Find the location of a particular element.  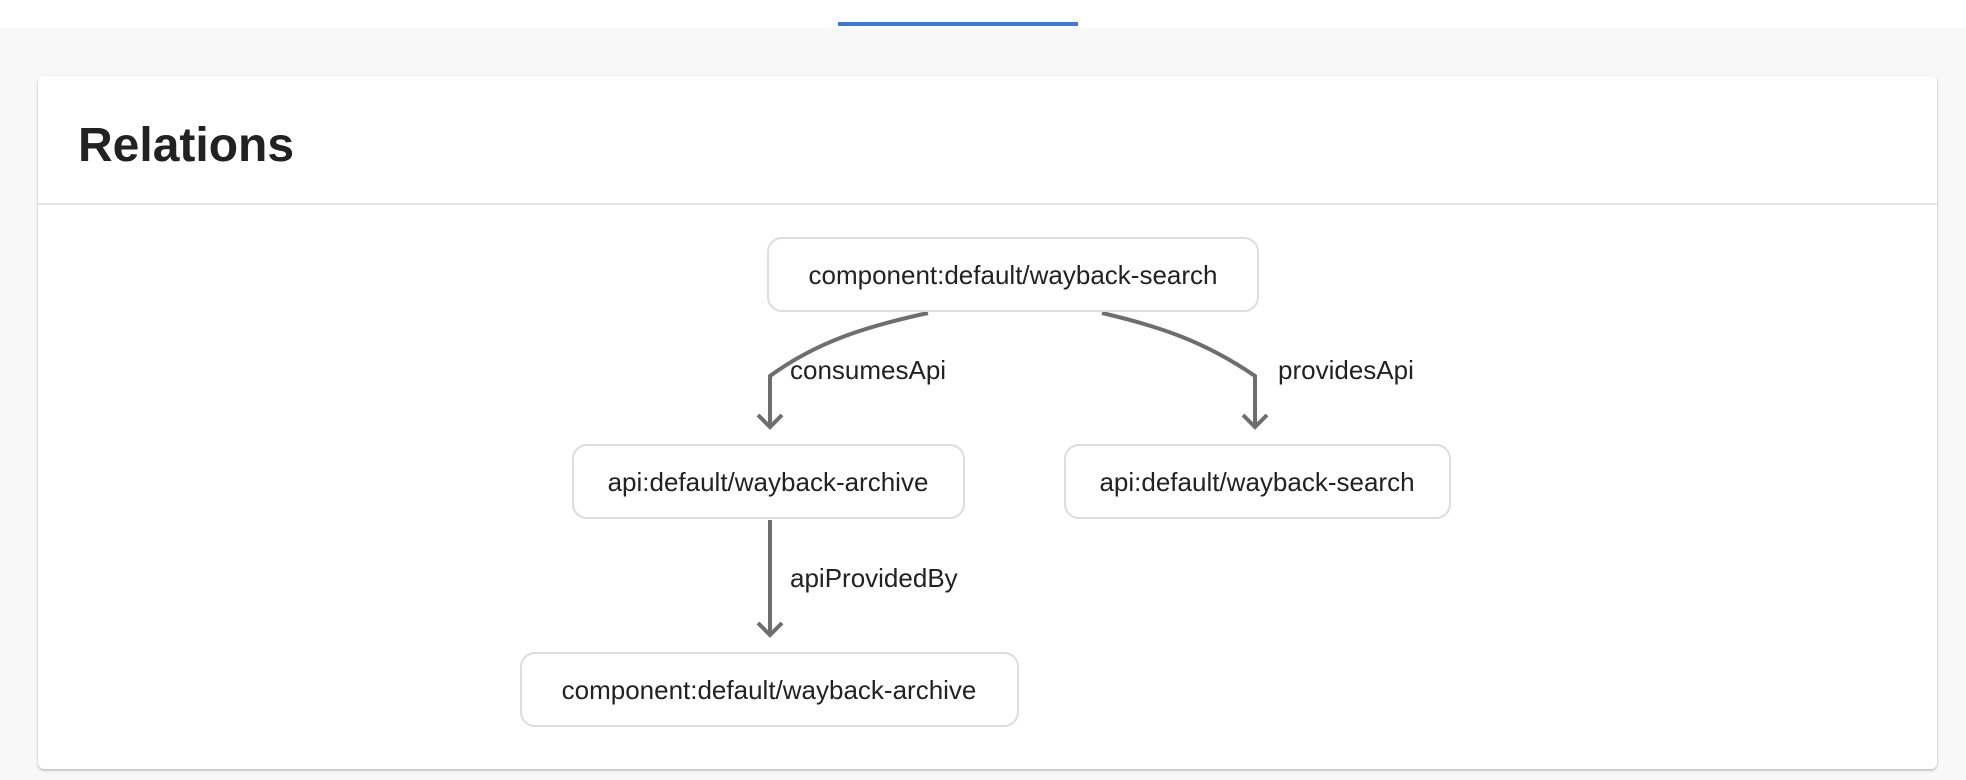

edge-provides-api: providesApi is located at coordinates (1257, 370).